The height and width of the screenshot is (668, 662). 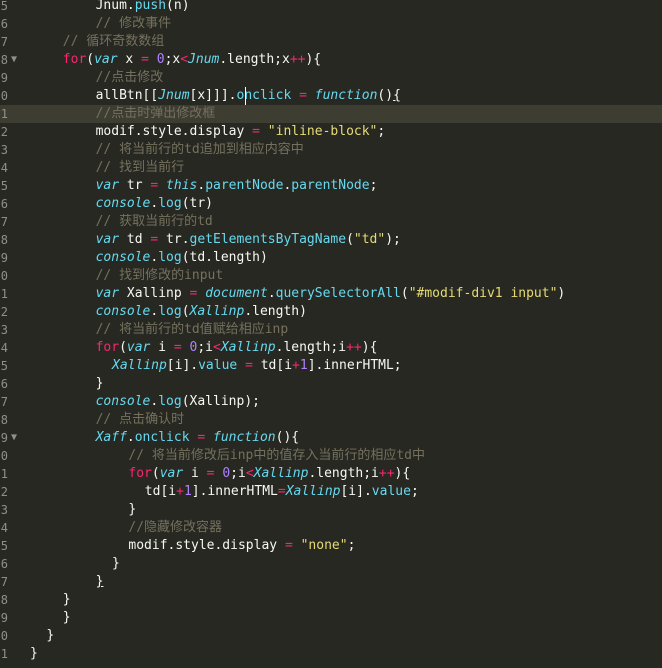 I want to click on code-token: ].innerHTML;, so click(x=354, y=365).